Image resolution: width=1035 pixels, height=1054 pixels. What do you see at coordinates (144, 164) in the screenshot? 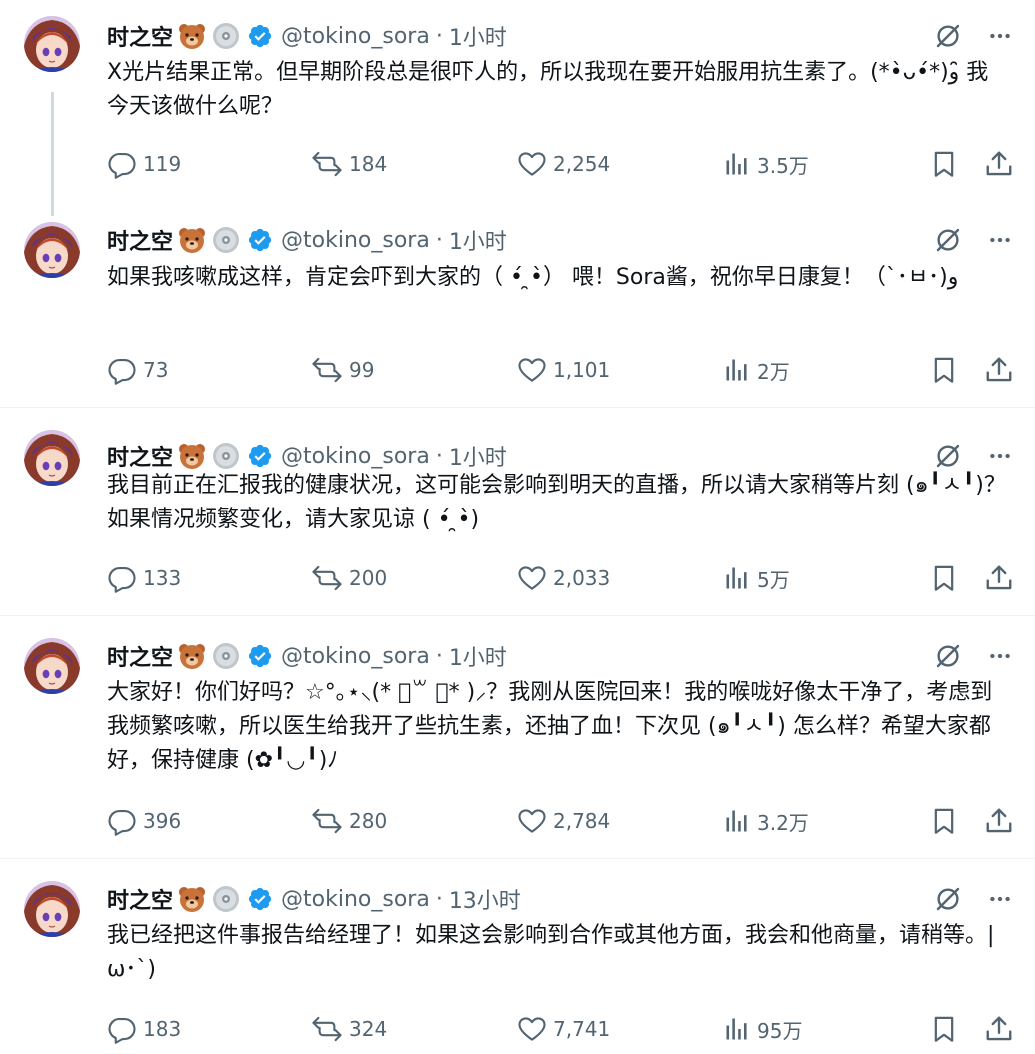
I see `reply-button: 119` at bounding box center [144, 164].